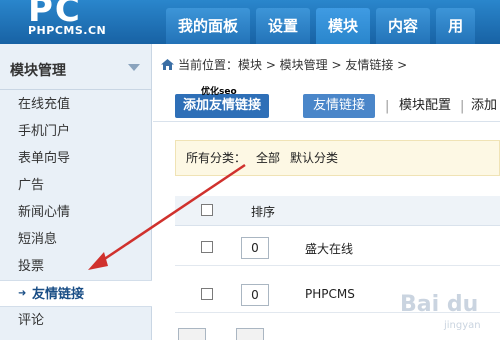 The height and width of the screenshot is (340, 500). Describe the element at coordinates (222, 106) in the screenshot. I see `add-friend-link-button: 添加友情链接` at that location.